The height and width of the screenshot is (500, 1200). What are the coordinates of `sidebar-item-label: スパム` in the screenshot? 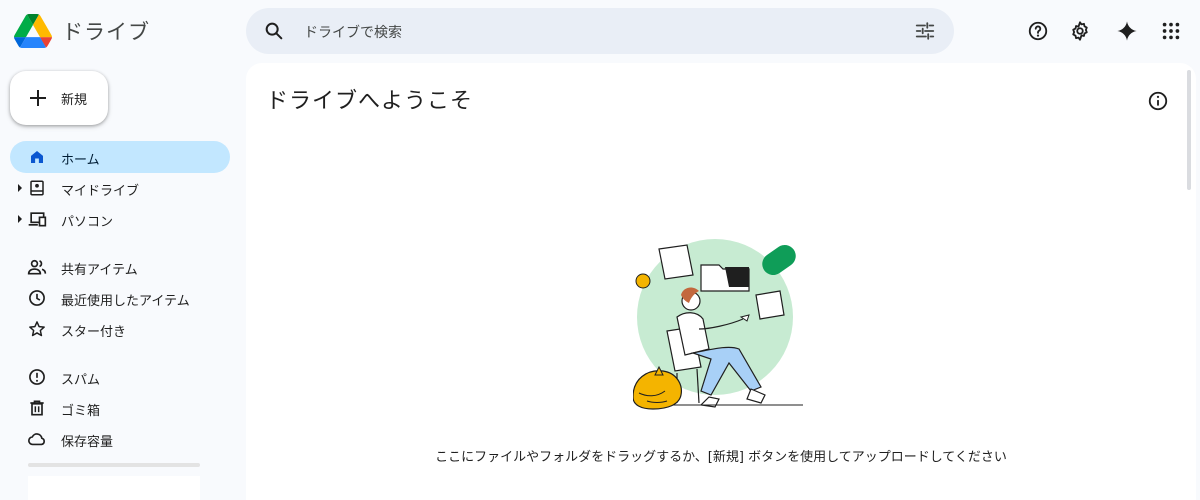 It's located at (81, 380).